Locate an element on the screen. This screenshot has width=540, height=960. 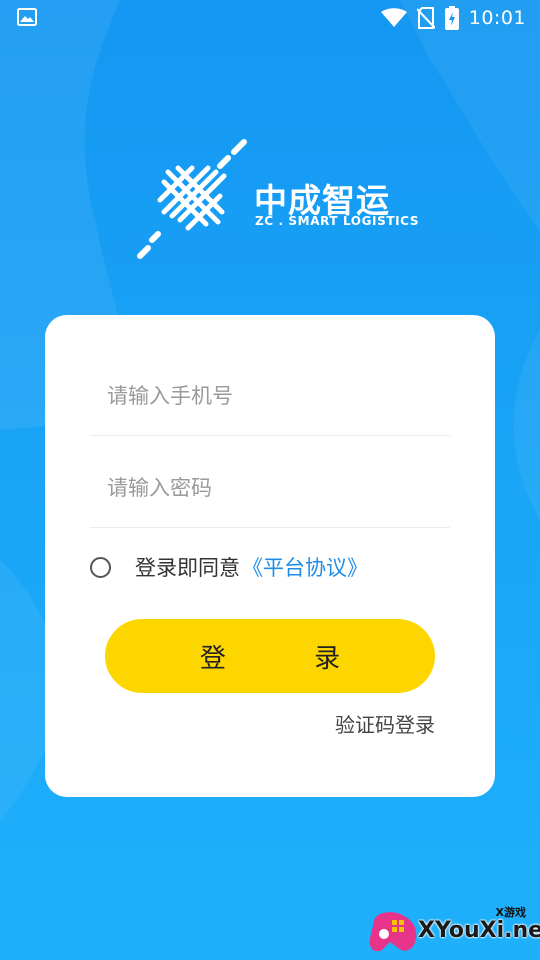
status-bar: 10:01 is located at coordinates (270, 18).